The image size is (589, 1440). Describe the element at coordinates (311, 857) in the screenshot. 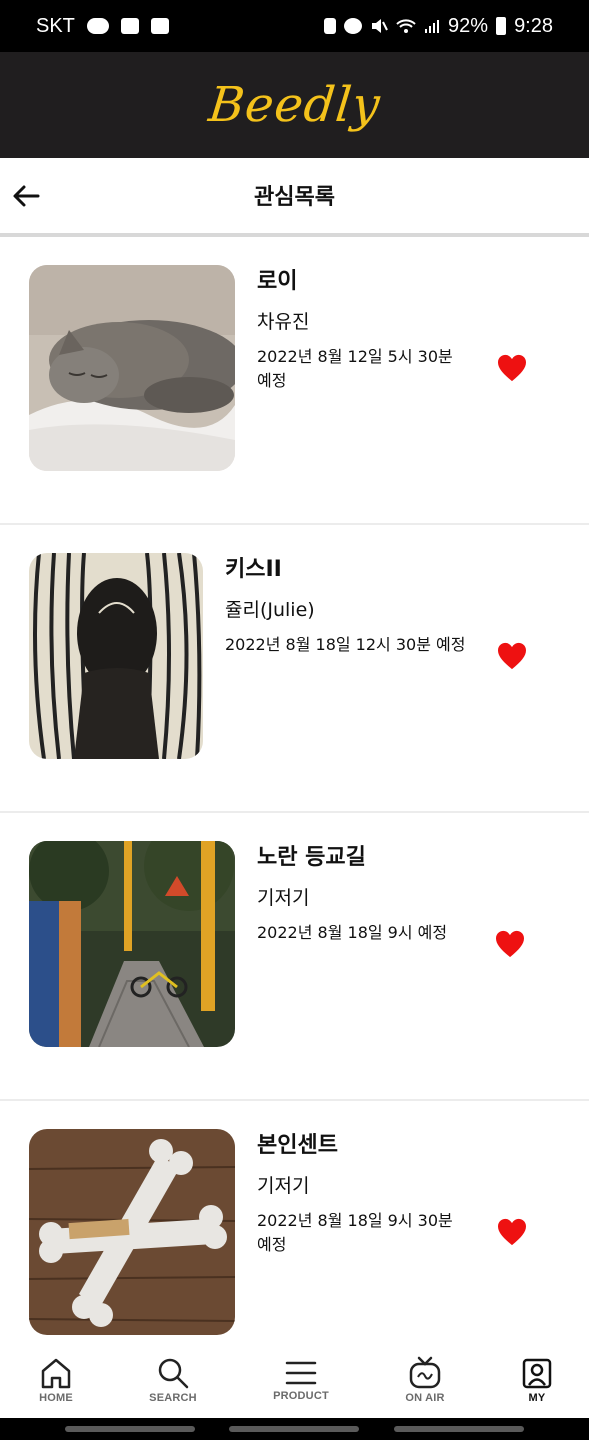

I see `item-title: 노란 등교길` at that location.